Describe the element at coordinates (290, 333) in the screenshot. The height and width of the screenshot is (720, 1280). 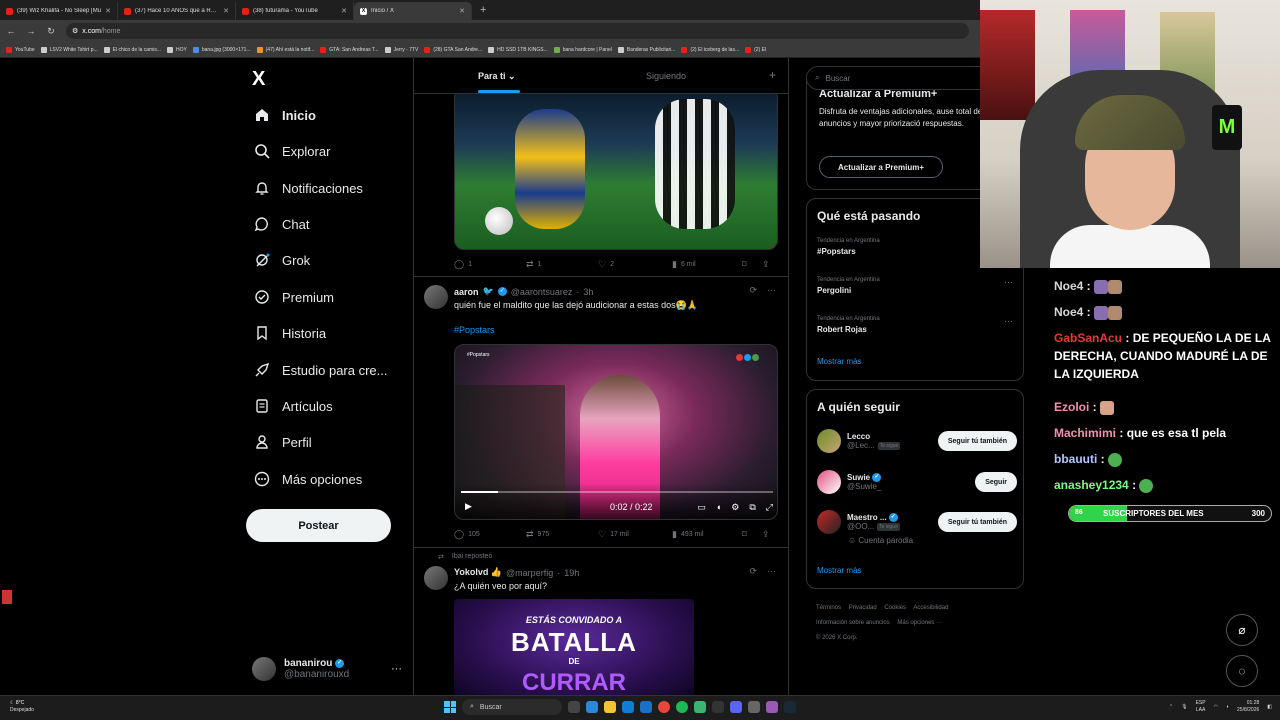
I see `sidebar-item-historia: Historia` at that location.